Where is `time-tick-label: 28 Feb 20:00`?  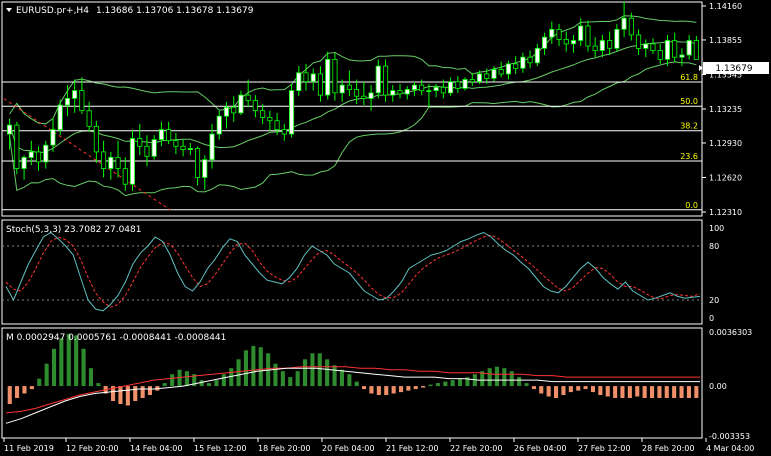 time-tick-label: 28 Feb 20:00 is located at coordinates (668, 448).